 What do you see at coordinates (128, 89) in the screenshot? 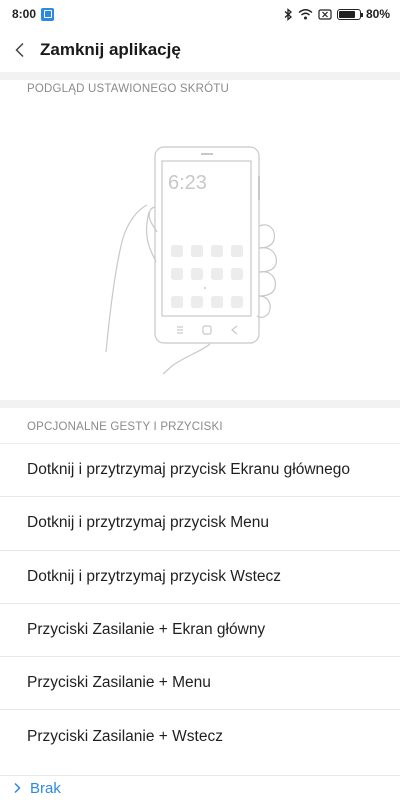
I see `section-label-preview: PODGLĄD USTAWIONEGO SKRÓTU` at bounding box center [128, 89].